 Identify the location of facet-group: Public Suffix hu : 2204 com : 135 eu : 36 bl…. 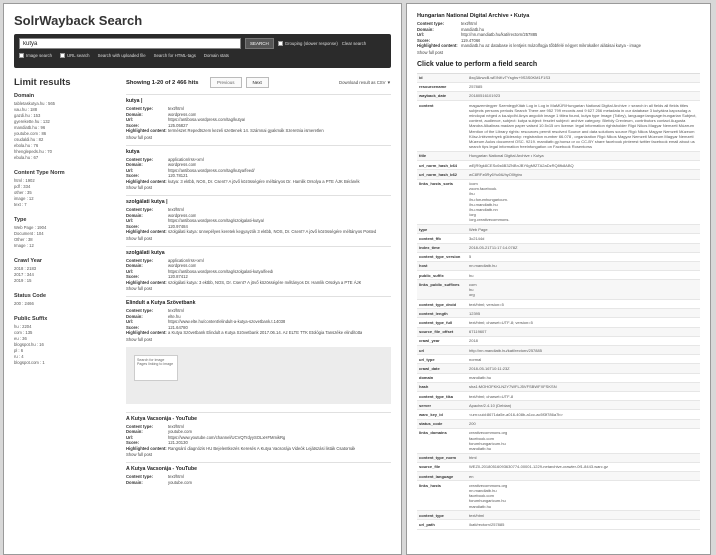
(67, 341).